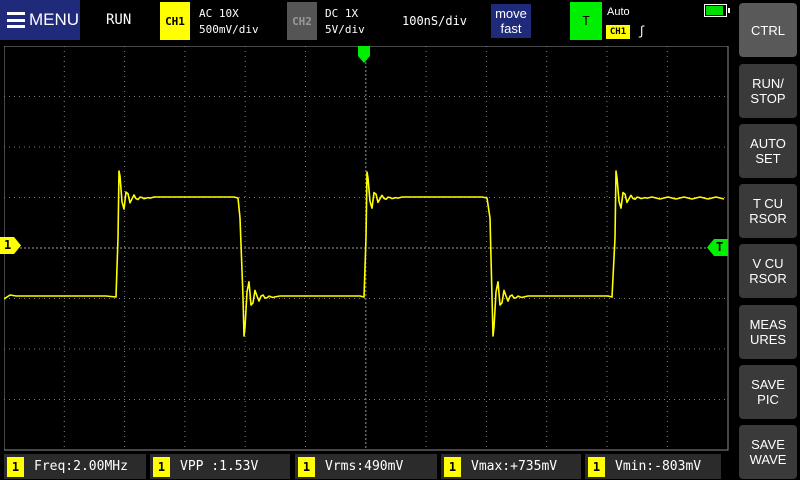  Describe the element at coordinates (511, 28) in the screenshot. I see `move-speed-value: fast` at that location.